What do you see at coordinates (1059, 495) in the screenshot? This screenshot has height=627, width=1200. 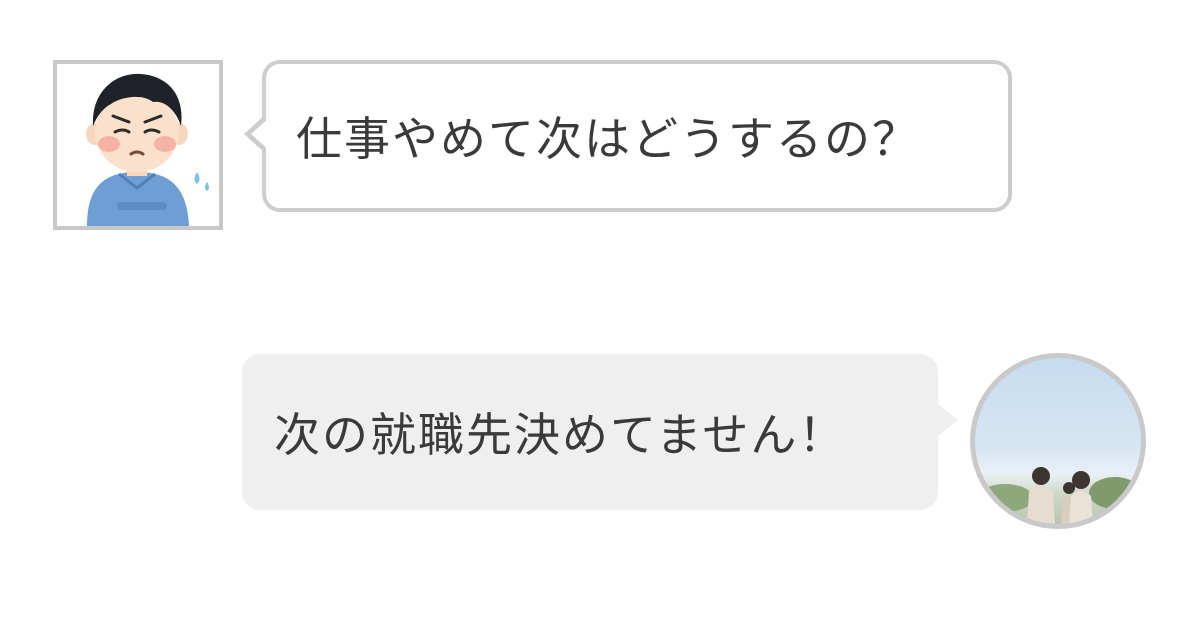 I see `family-photo-icon` at bounding box center [1059, 495].